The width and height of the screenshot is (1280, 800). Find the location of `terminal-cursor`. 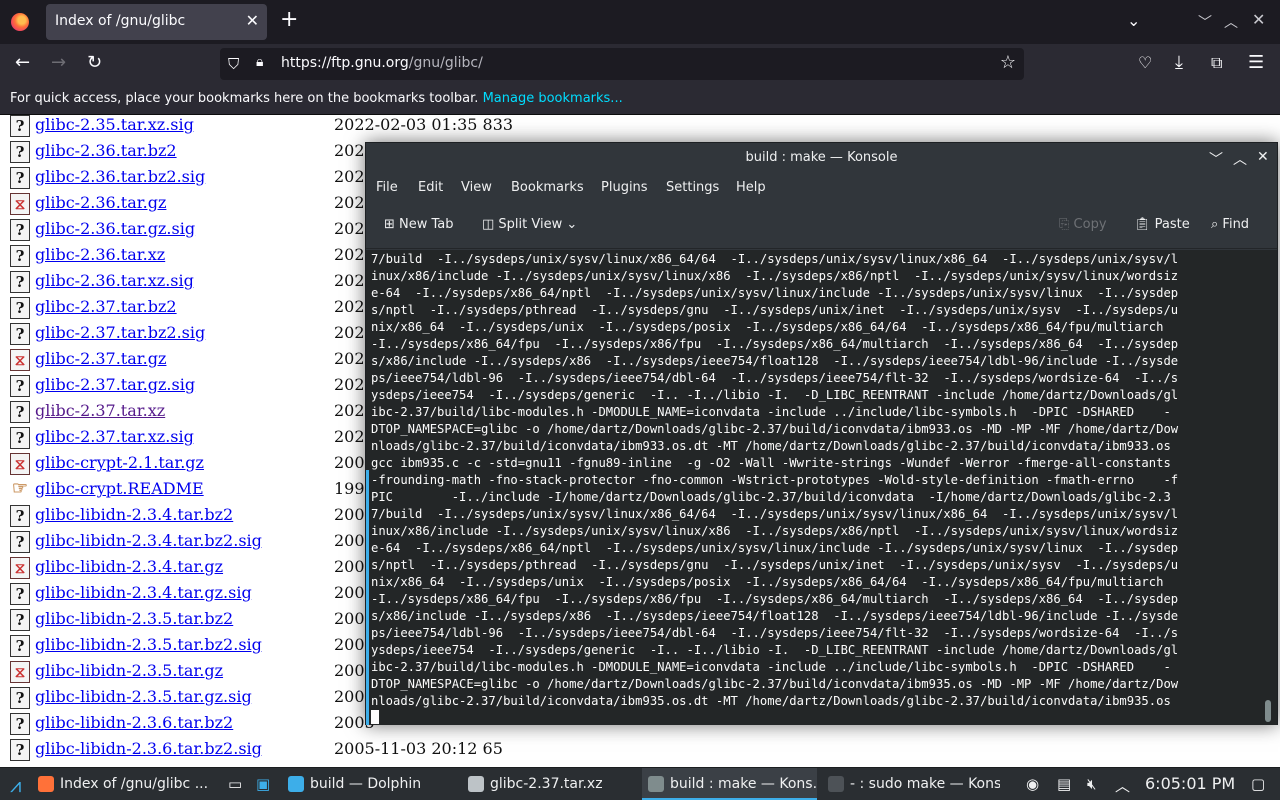

terminal-cursor is located at coordinates (375, 717).